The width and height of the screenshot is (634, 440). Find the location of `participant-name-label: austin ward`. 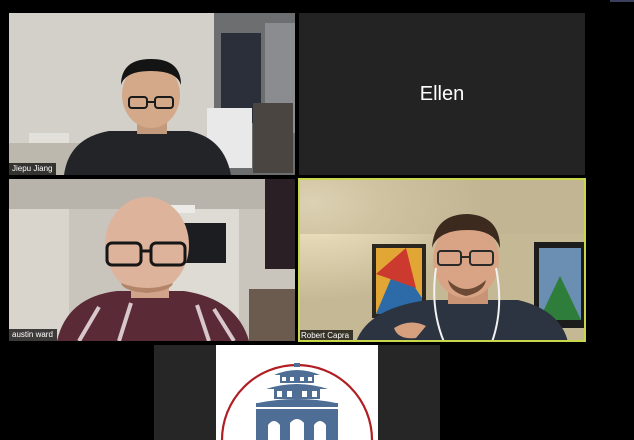

participant-name-label: austin ward is located at coordinates (33, 335).